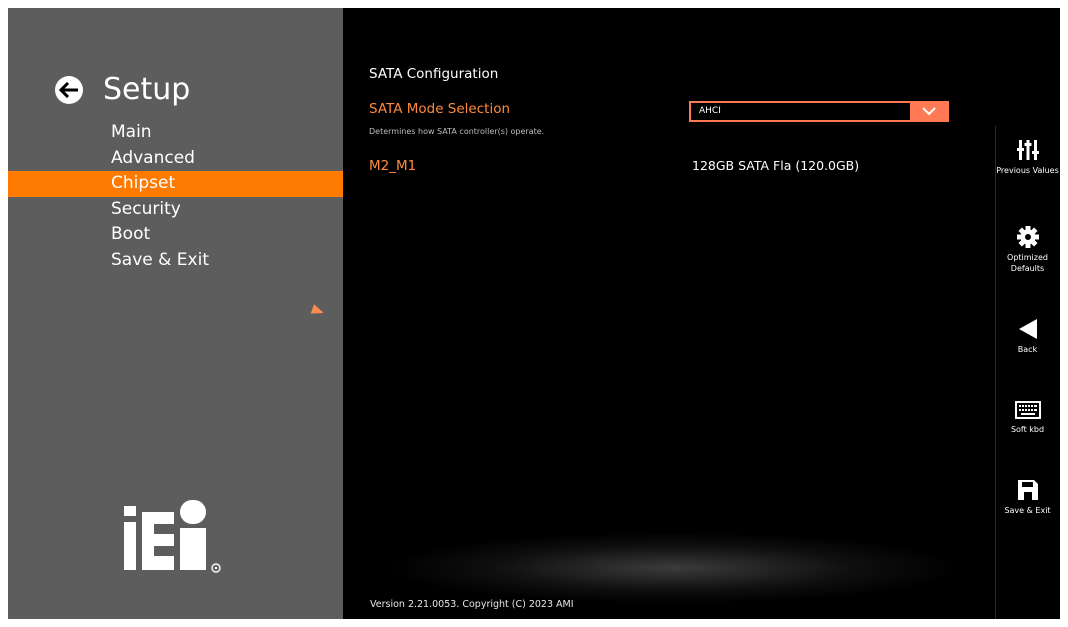 The width and height of the screenshot is (1068, 627). Describe the element at coordinates (1027, 429) in the screenshot. I see `soft-kbd-label: Soft kbd` at that location.